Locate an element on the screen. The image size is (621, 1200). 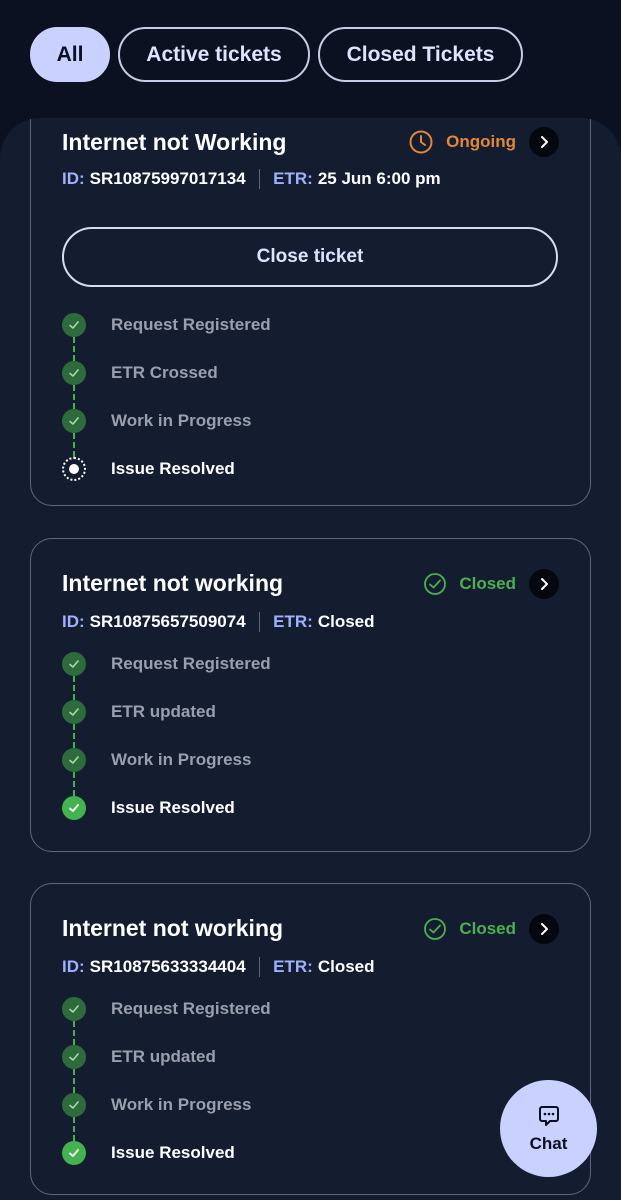
ticket-id: SR10875633334404 is located at coordinates (167, 966).